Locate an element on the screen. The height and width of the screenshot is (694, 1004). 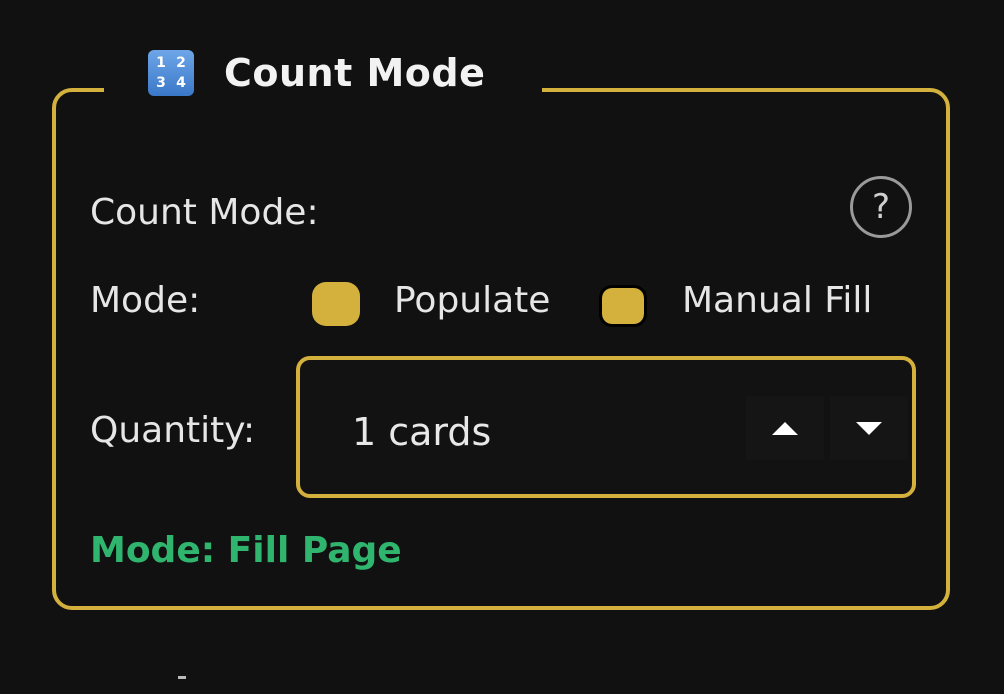
quantity-value: 1 cards is located at coordinates (421, 432).